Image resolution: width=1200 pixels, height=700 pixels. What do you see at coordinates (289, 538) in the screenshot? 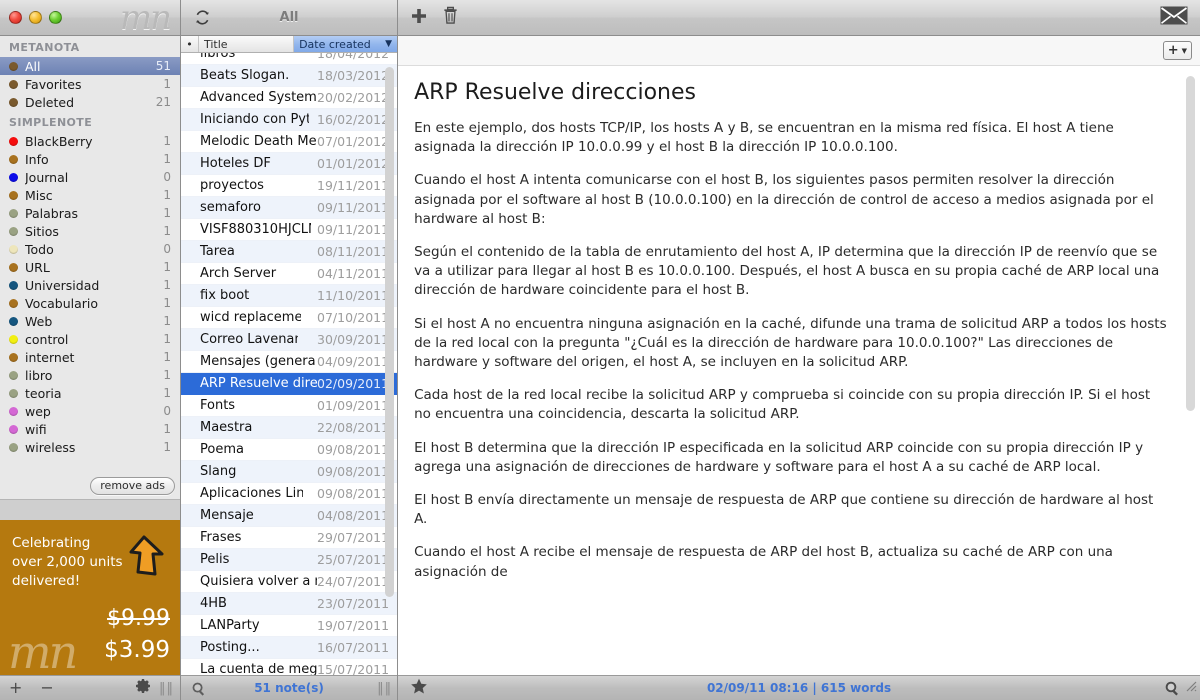
I see `table-row: Frases 29/07/2011` at bounding box center [289, 538].